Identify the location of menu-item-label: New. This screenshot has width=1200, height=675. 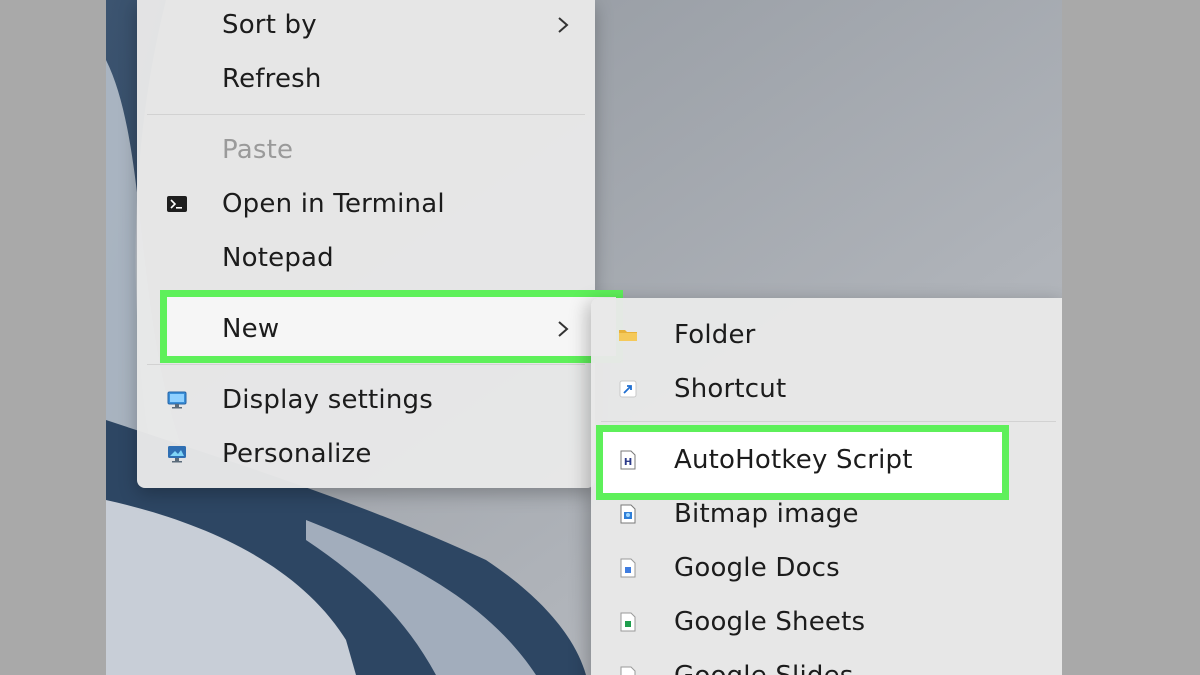
(251, 329).